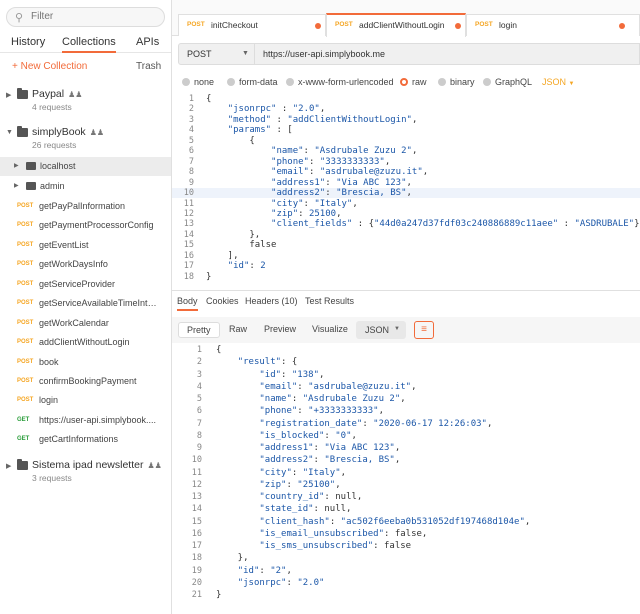 This screenshot has height=614, width=640. Describe the element at coordinates (199, 54) in the screenshot. I see `method-value: POST` at that location.